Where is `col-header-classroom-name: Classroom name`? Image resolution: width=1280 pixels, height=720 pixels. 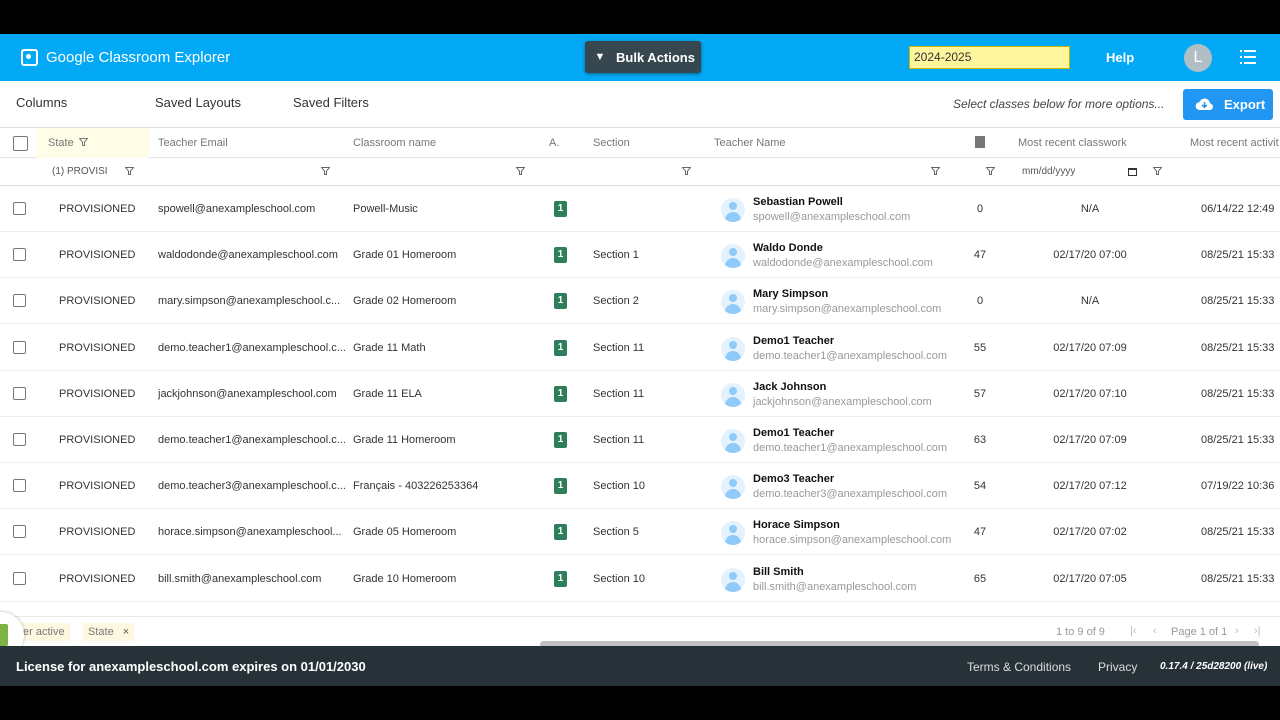
col-header-classroom-name: Classroom name is located at coordinates (394, 143).